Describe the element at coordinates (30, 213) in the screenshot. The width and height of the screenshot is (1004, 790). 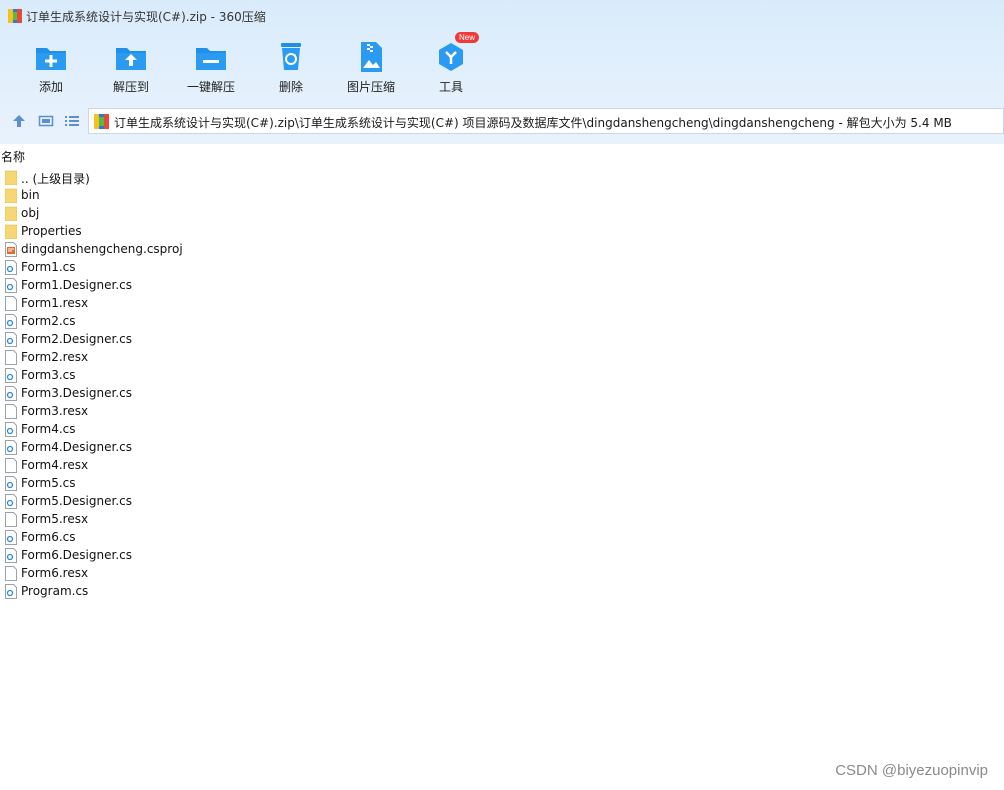
I see `file-name: obj` at that location.